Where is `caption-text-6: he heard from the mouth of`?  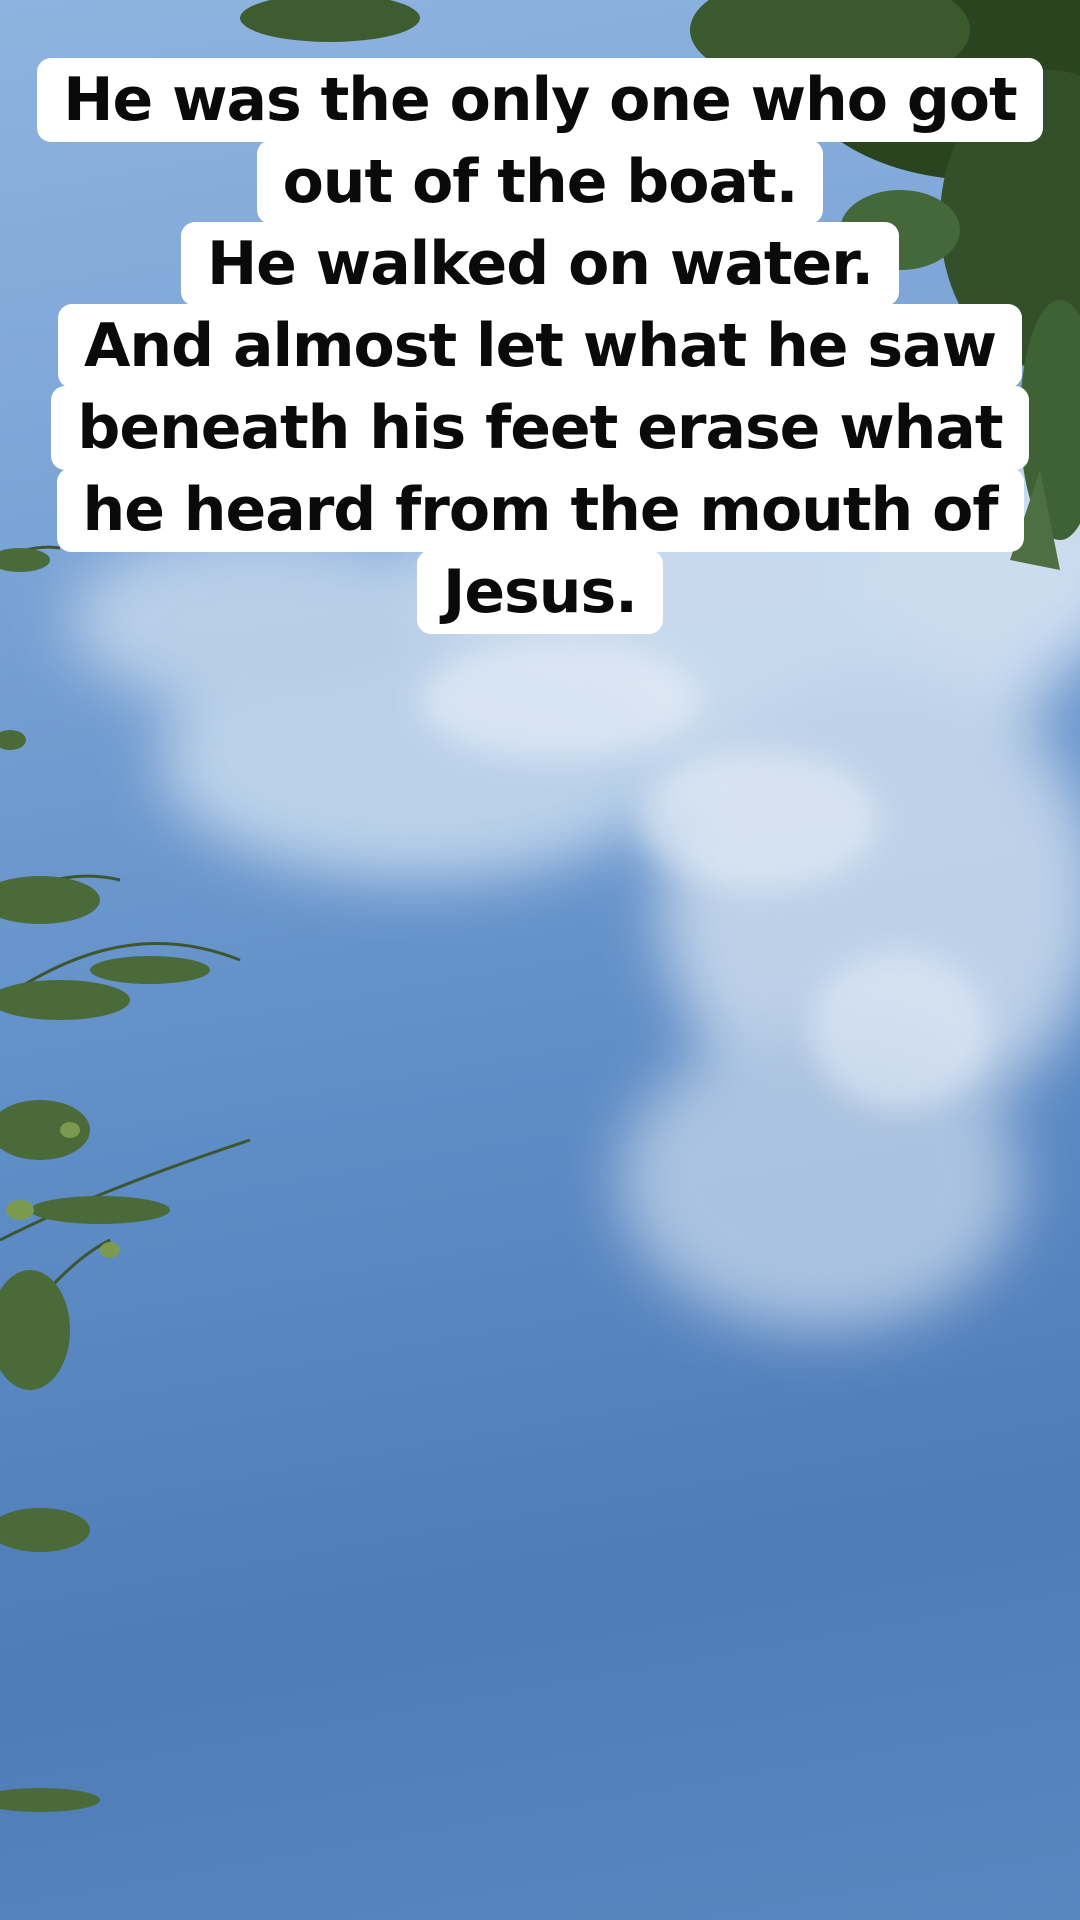 caption-text-6: he heard from the mouth of is located at coordinates (540, 510).